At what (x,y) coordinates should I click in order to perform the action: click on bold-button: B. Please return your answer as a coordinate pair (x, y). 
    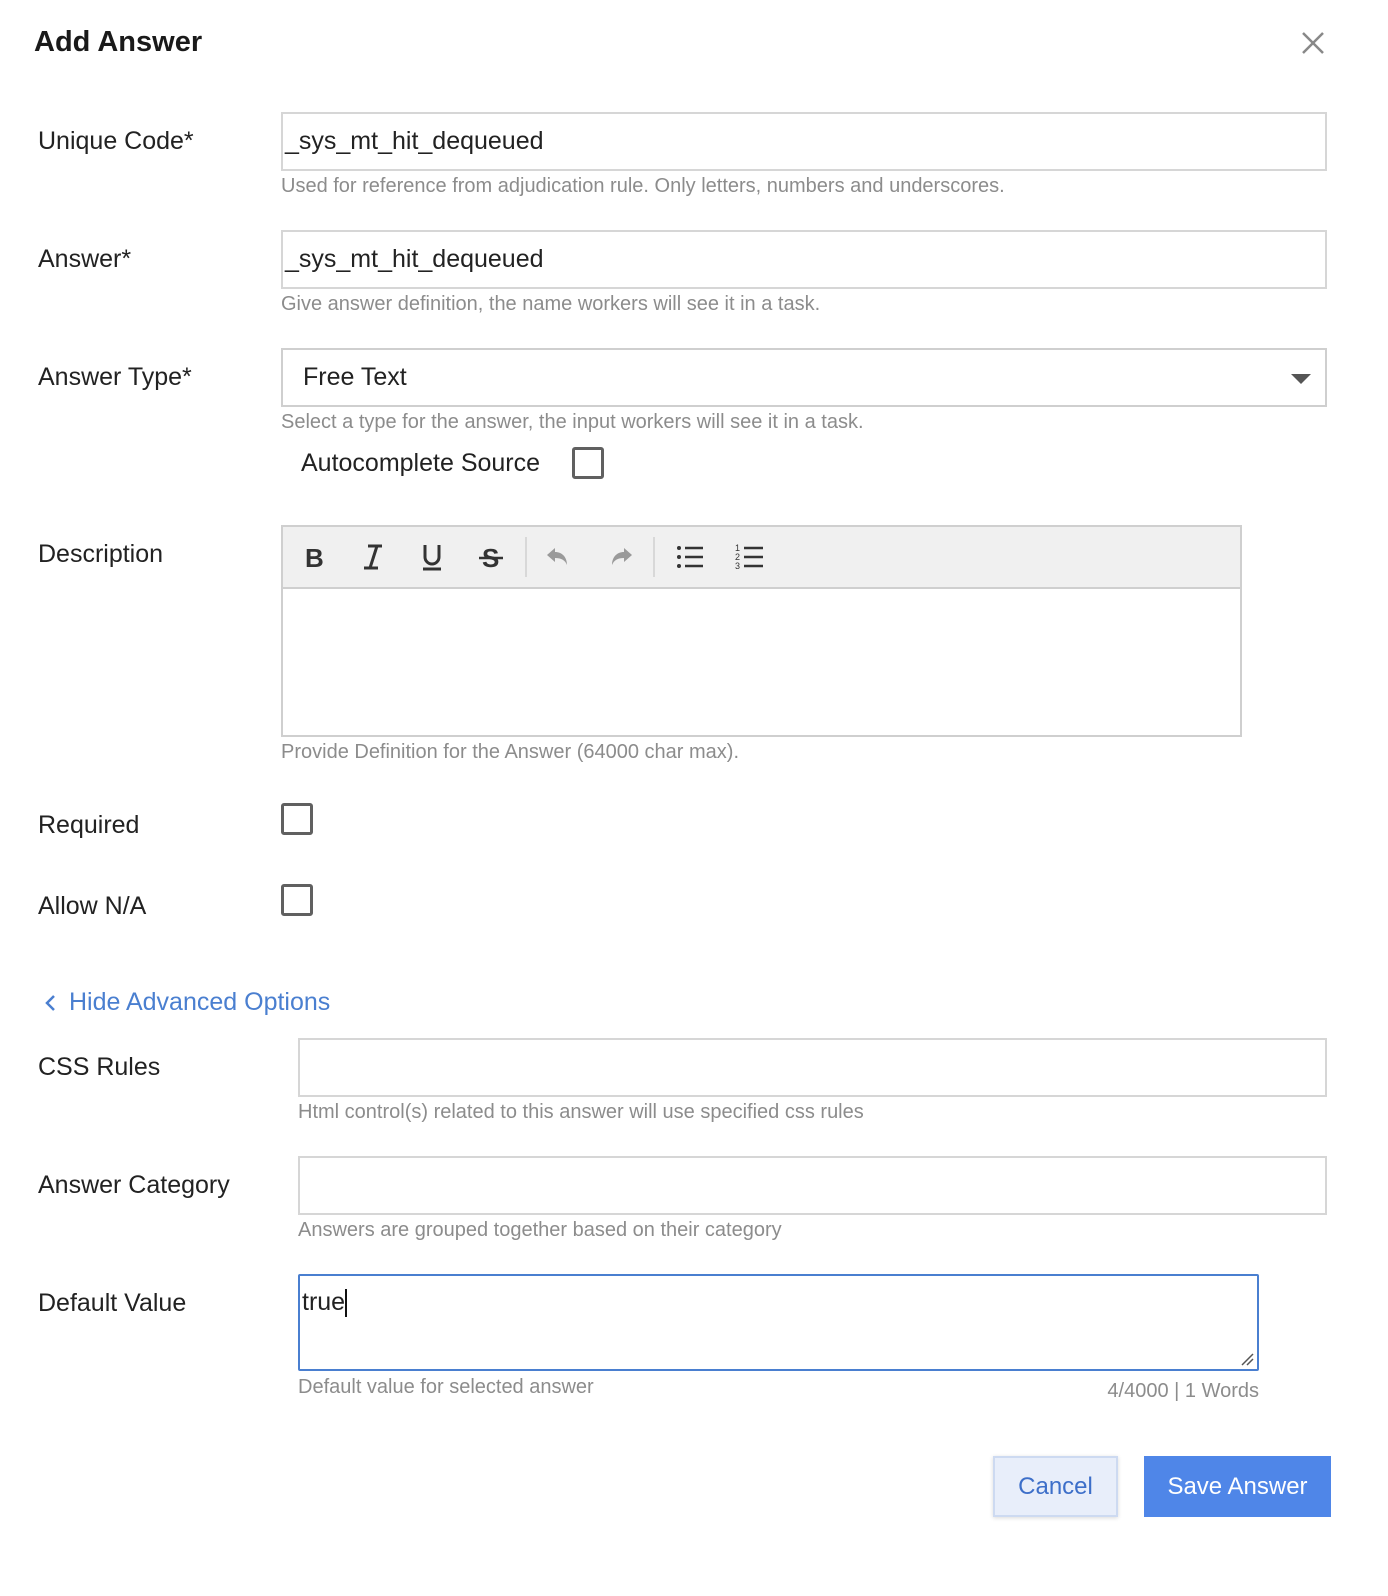
    Looking at the image, I should click on (314, 557).